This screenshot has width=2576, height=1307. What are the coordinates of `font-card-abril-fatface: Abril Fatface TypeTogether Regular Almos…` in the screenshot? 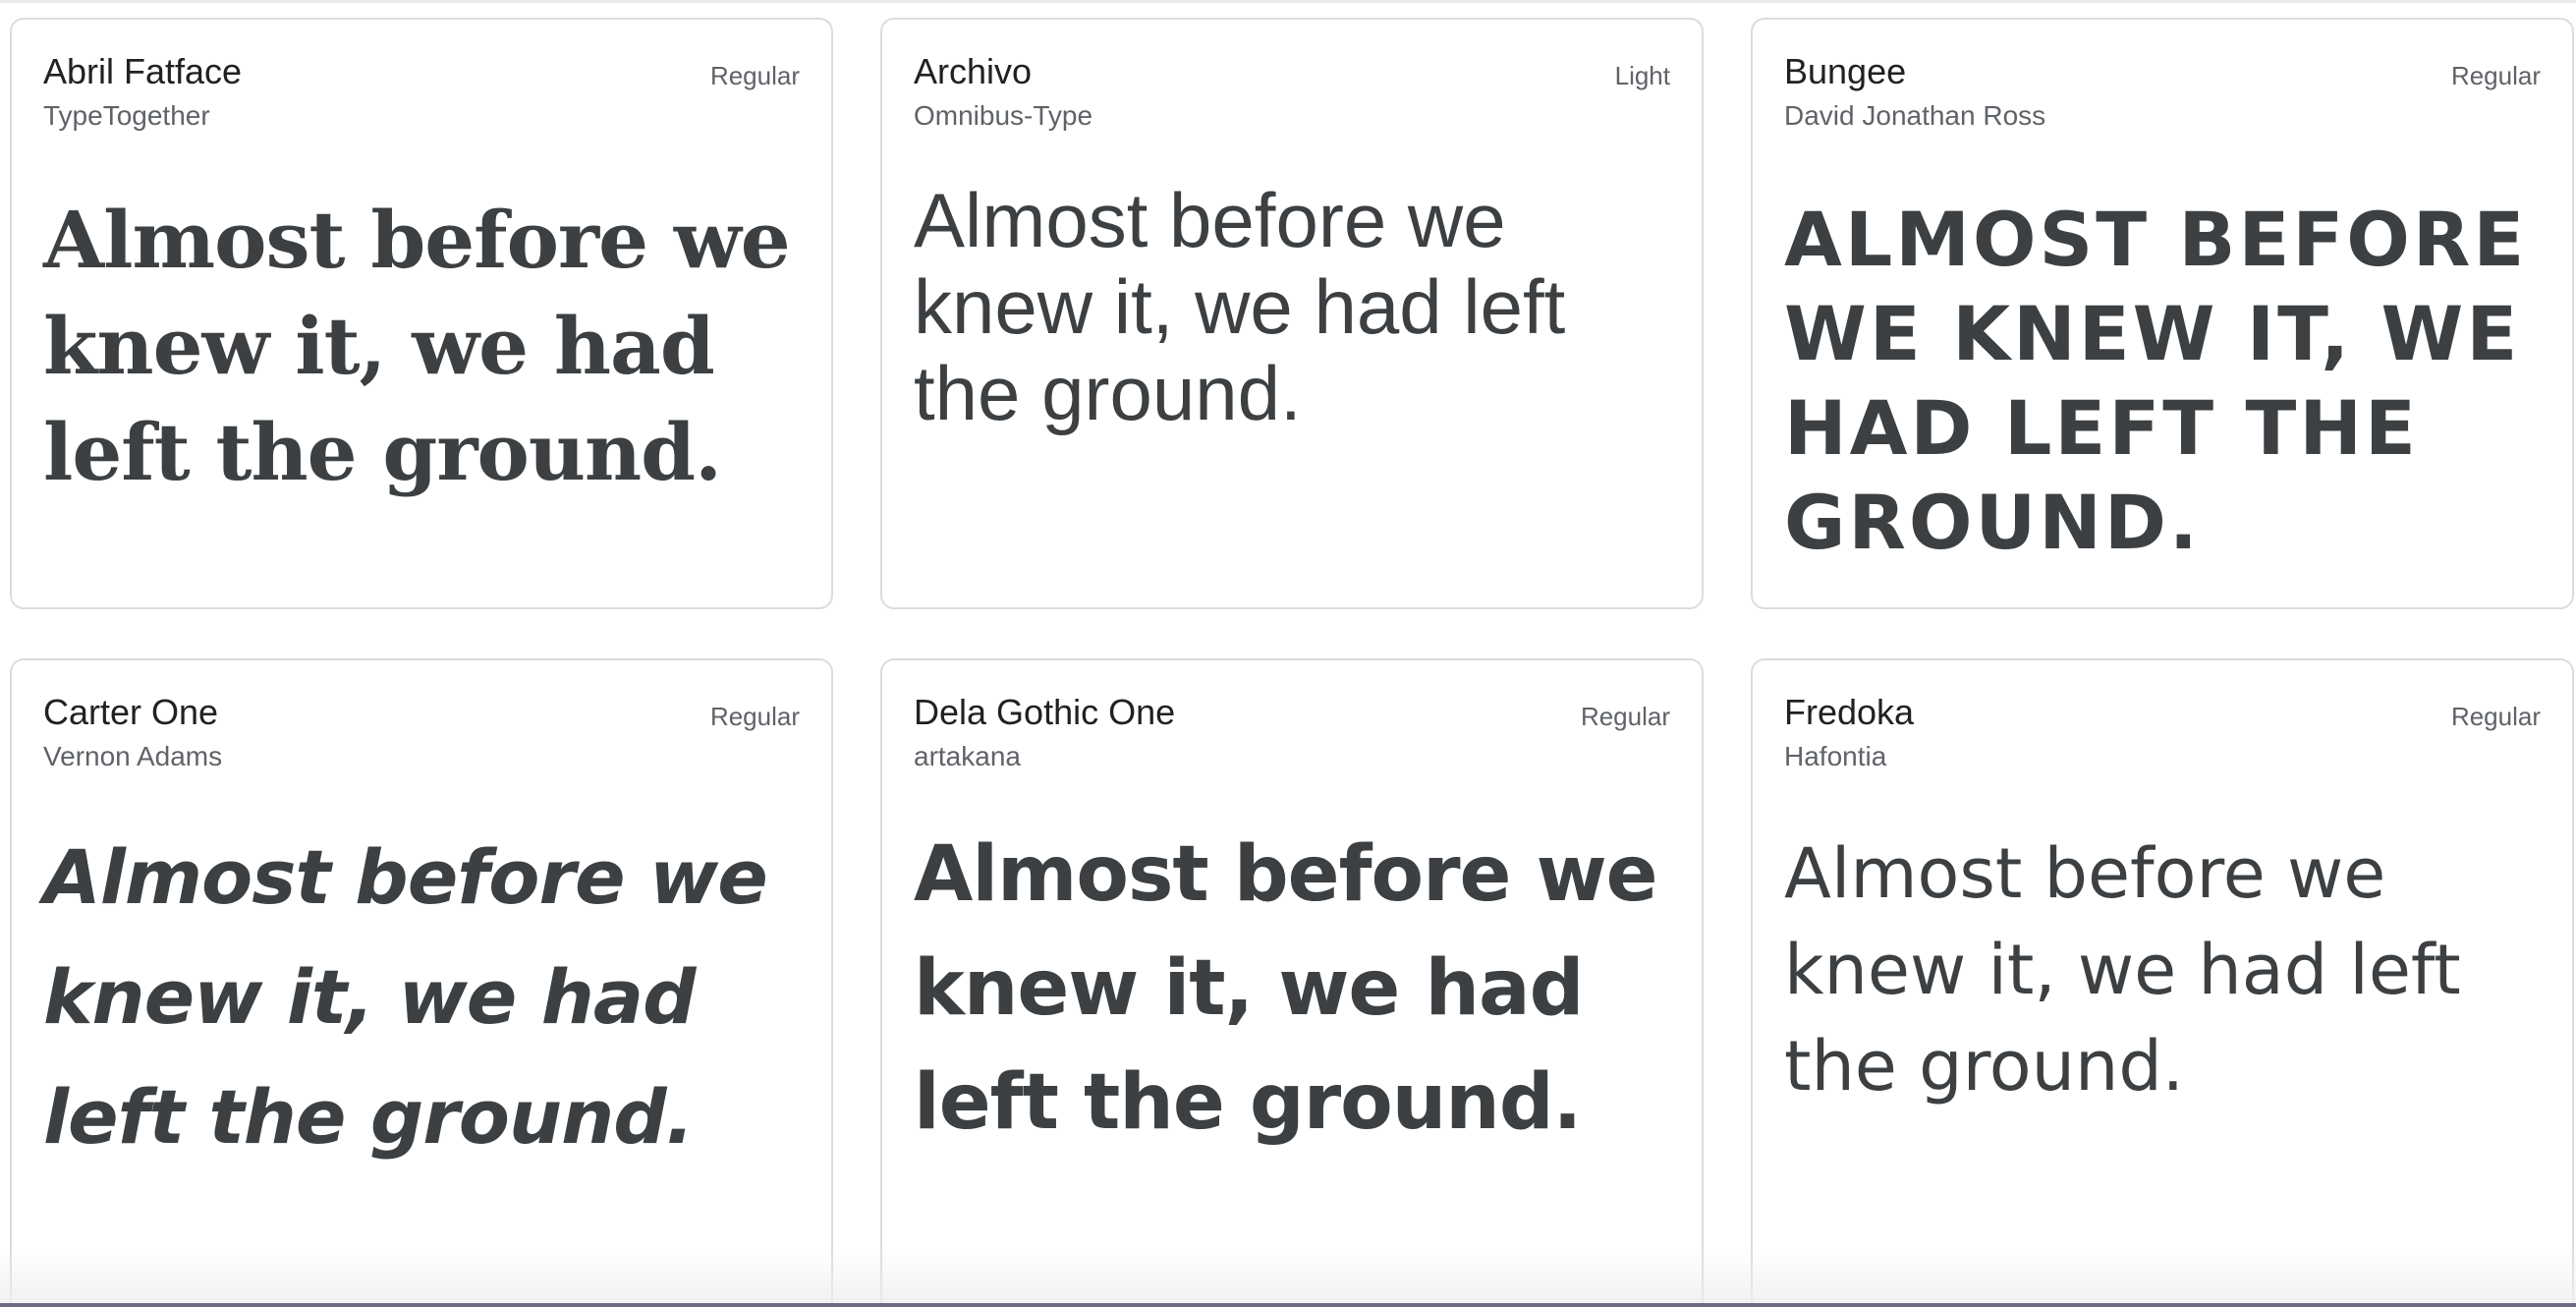 It's located at (421, 313).